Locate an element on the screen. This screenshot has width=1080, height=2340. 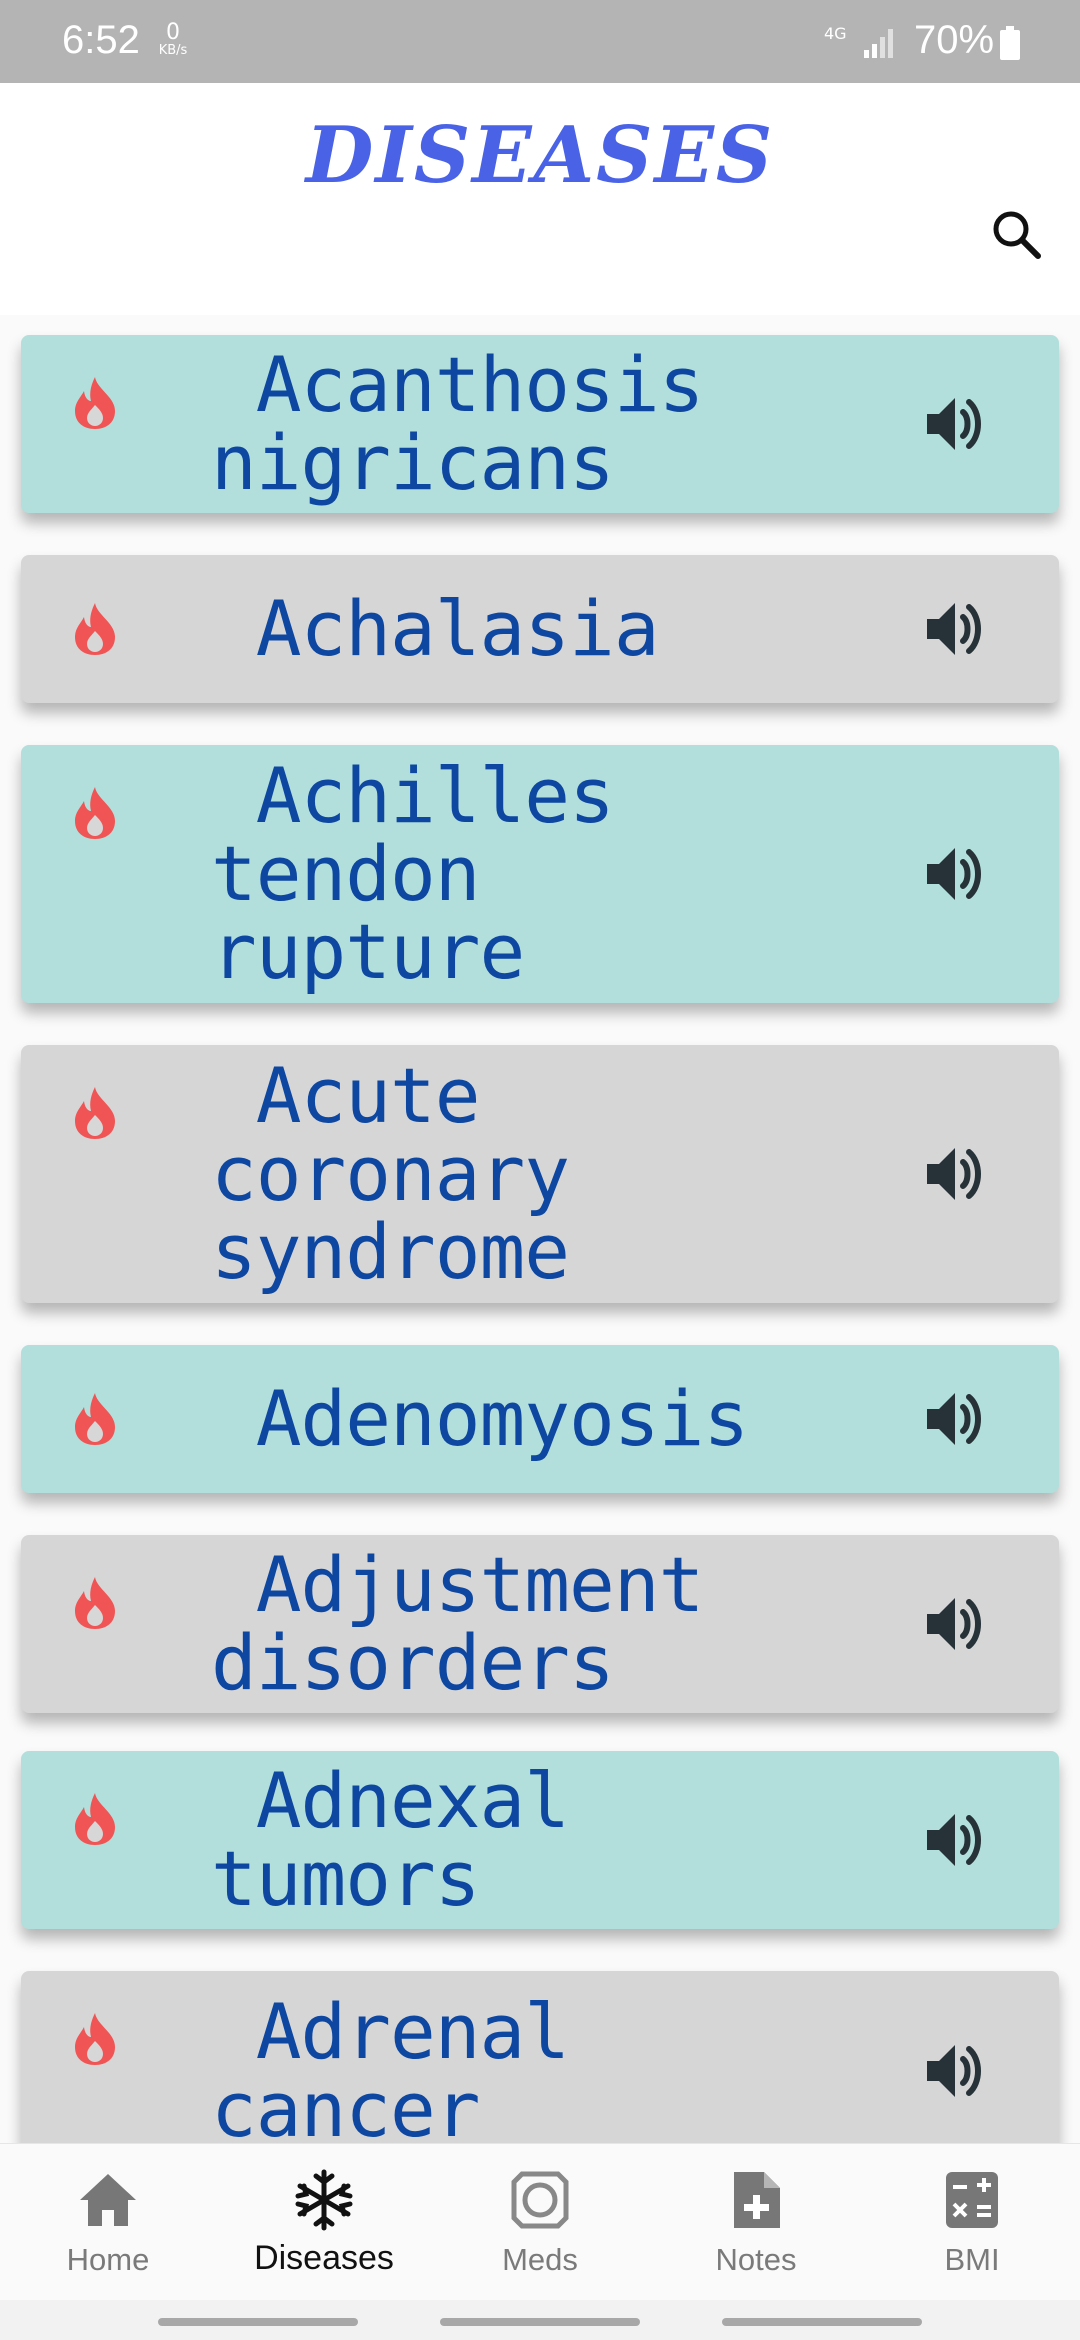
search-icon is located at coordinates (1017, 235).